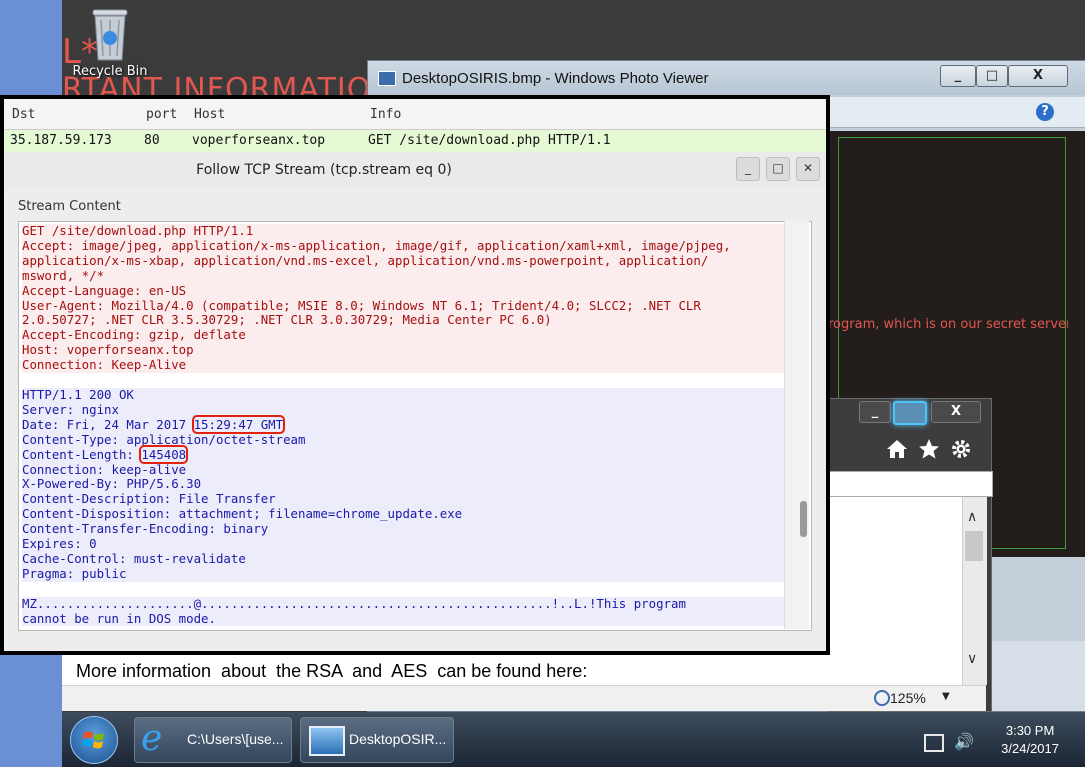 Image resolution: width=1085 pixels, height=767 pixels. Describe the element at coordinates (23, 114) in the screenshot. I see `column-dst: Dst` at that location.